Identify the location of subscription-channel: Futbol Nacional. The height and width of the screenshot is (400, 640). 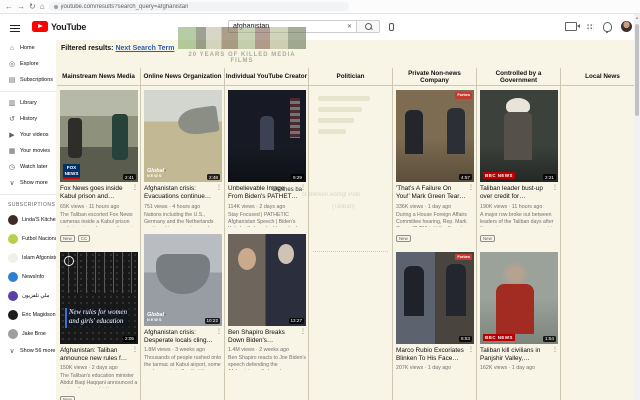
(28, 238).